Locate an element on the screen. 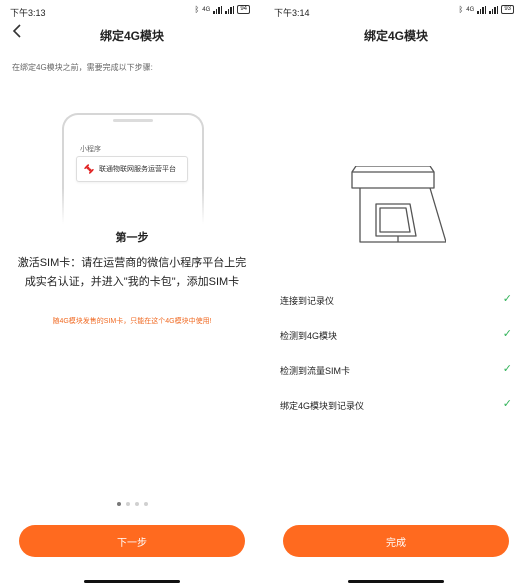  operator-card-text: 联通物联网服务运营平台 is located at coordinates (137, 169).